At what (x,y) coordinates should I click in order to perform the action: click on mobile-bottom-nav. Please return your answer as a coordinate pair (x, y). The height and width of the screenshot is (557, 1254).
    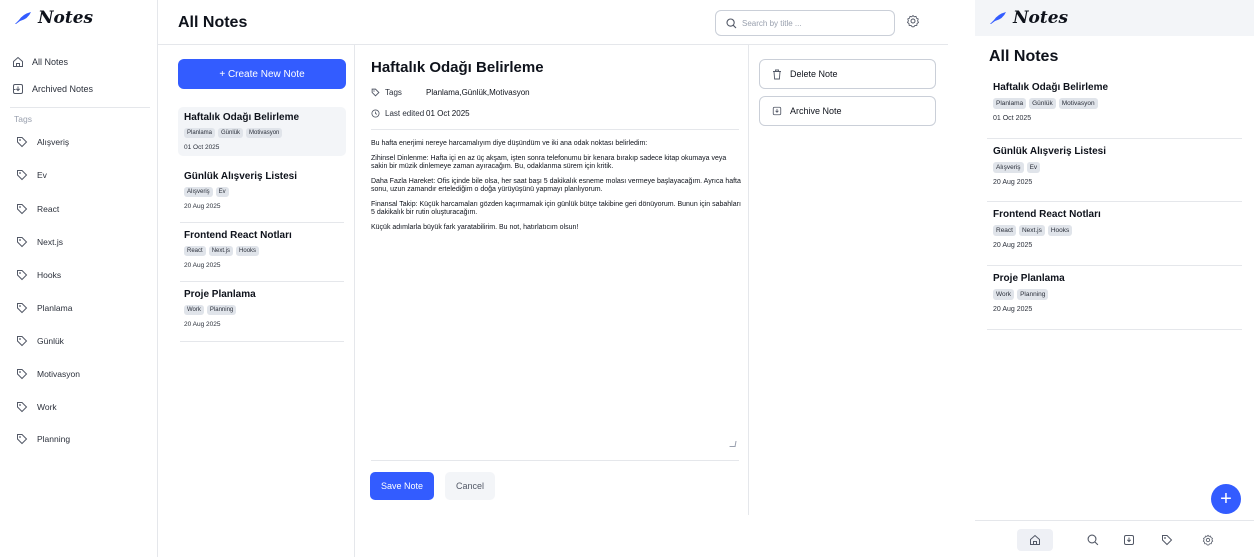
    Looking at the image, I should click on (1114, 538).